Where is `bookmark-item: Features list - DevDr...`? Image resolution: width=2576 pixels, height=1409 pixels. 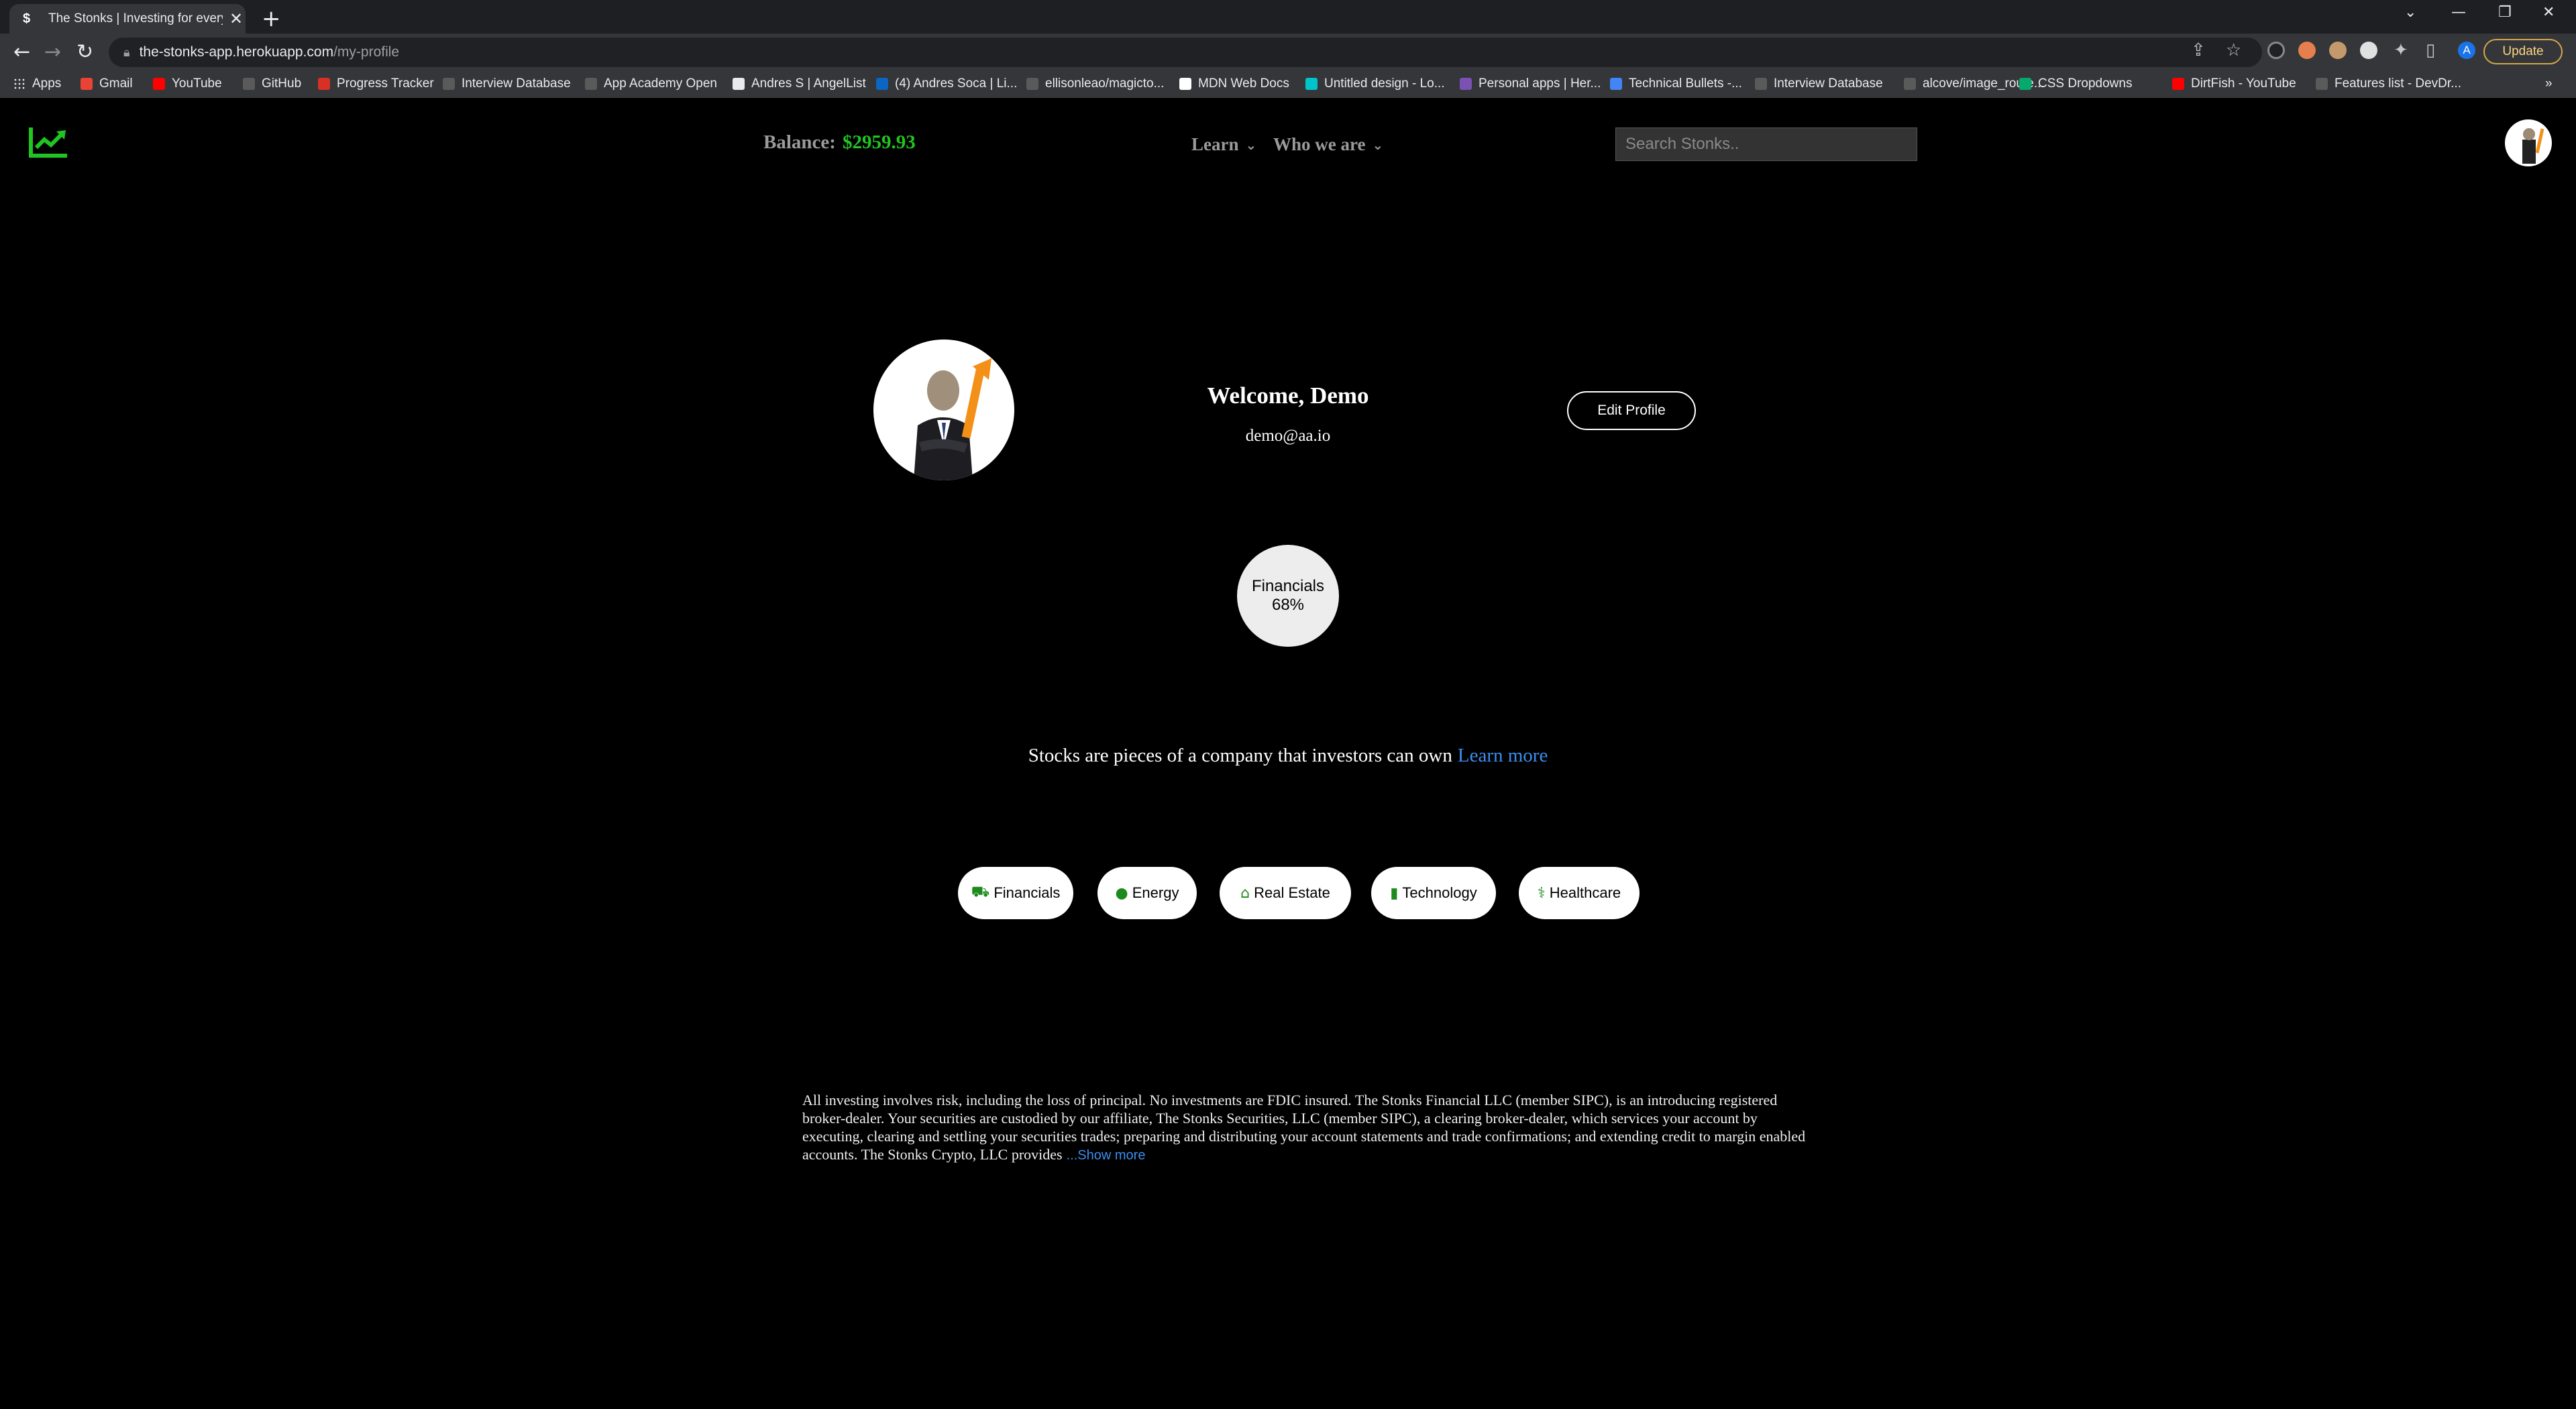
bookmark-item: Features list - DevDr... is located at coordinates (2388, 83).